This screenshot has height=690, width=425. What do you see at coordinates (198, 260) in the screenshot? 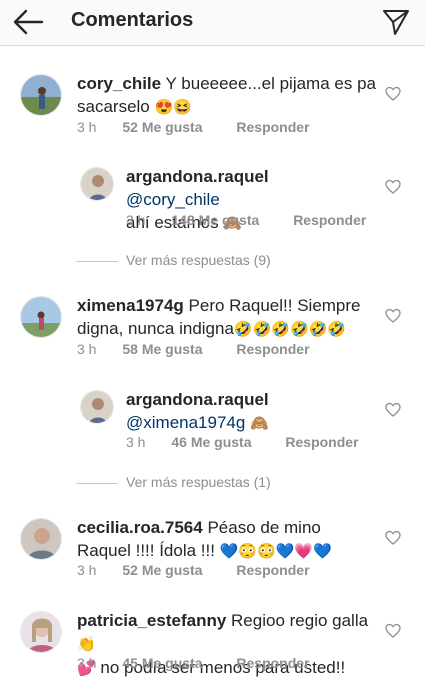
I see `view-more-label: Ver más respuestas (9)` at bounding box center [198, 260].